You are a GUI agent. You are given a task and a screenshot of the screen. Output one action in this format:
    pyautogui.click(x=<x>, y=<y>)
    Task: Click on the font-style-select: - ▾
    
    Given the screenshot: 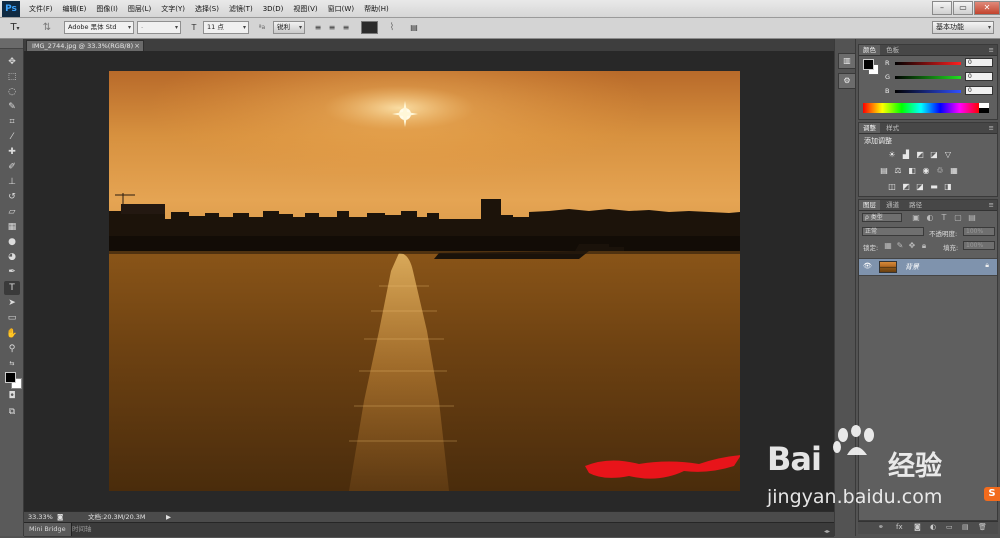 What is the action you would take?
    pyautogui.click(x=159, y=27)
    